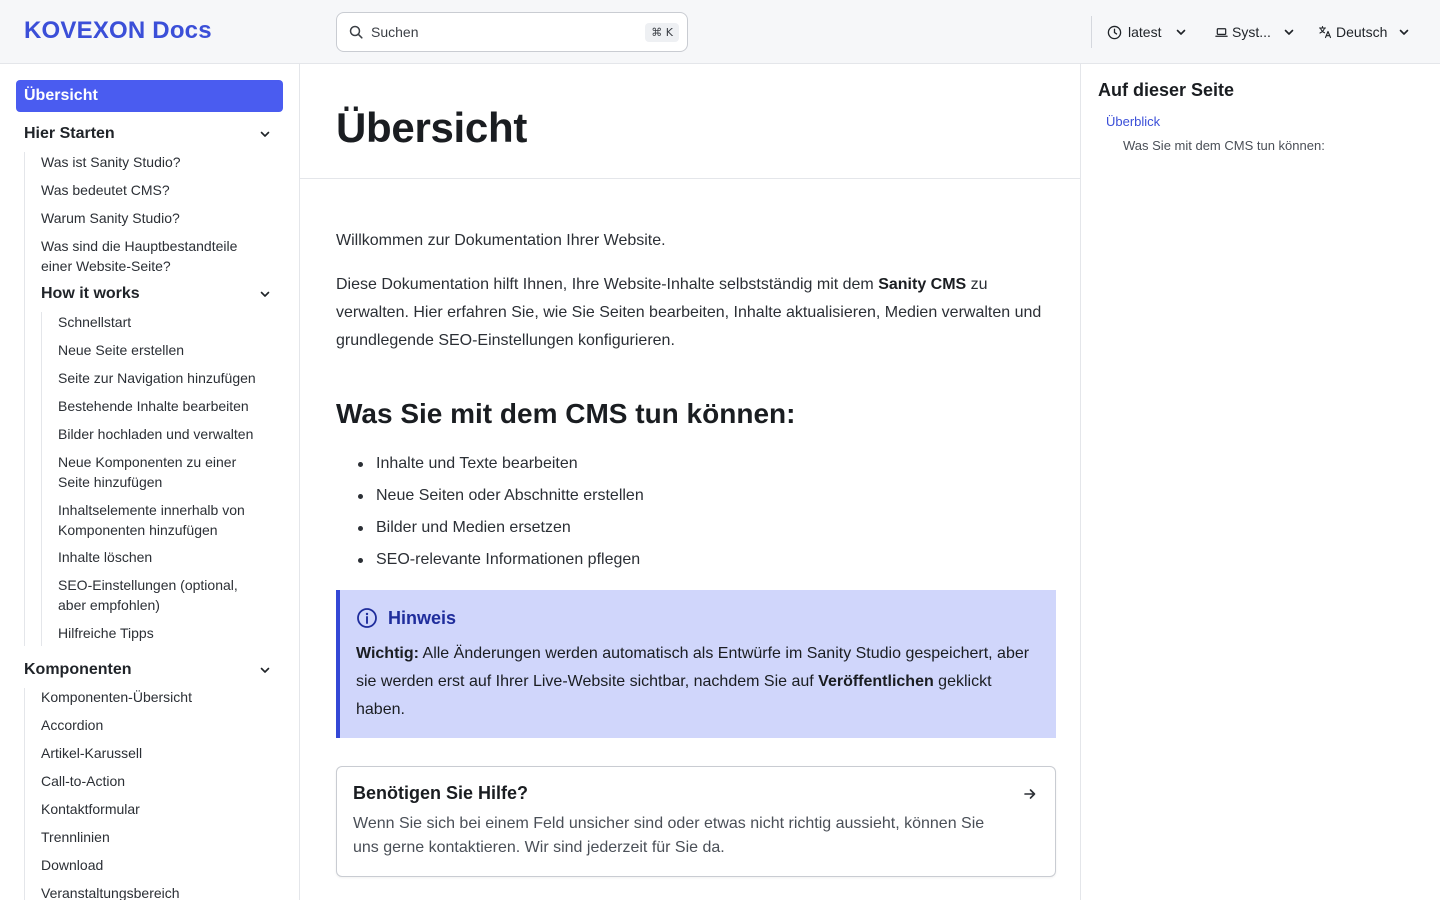 The height and width of the screenshot is (900, 1440). Describe the element at coordinates (686, 562) in the screenshot. I see `list-item: SEO-relevante Informationen pflegen` at that location.